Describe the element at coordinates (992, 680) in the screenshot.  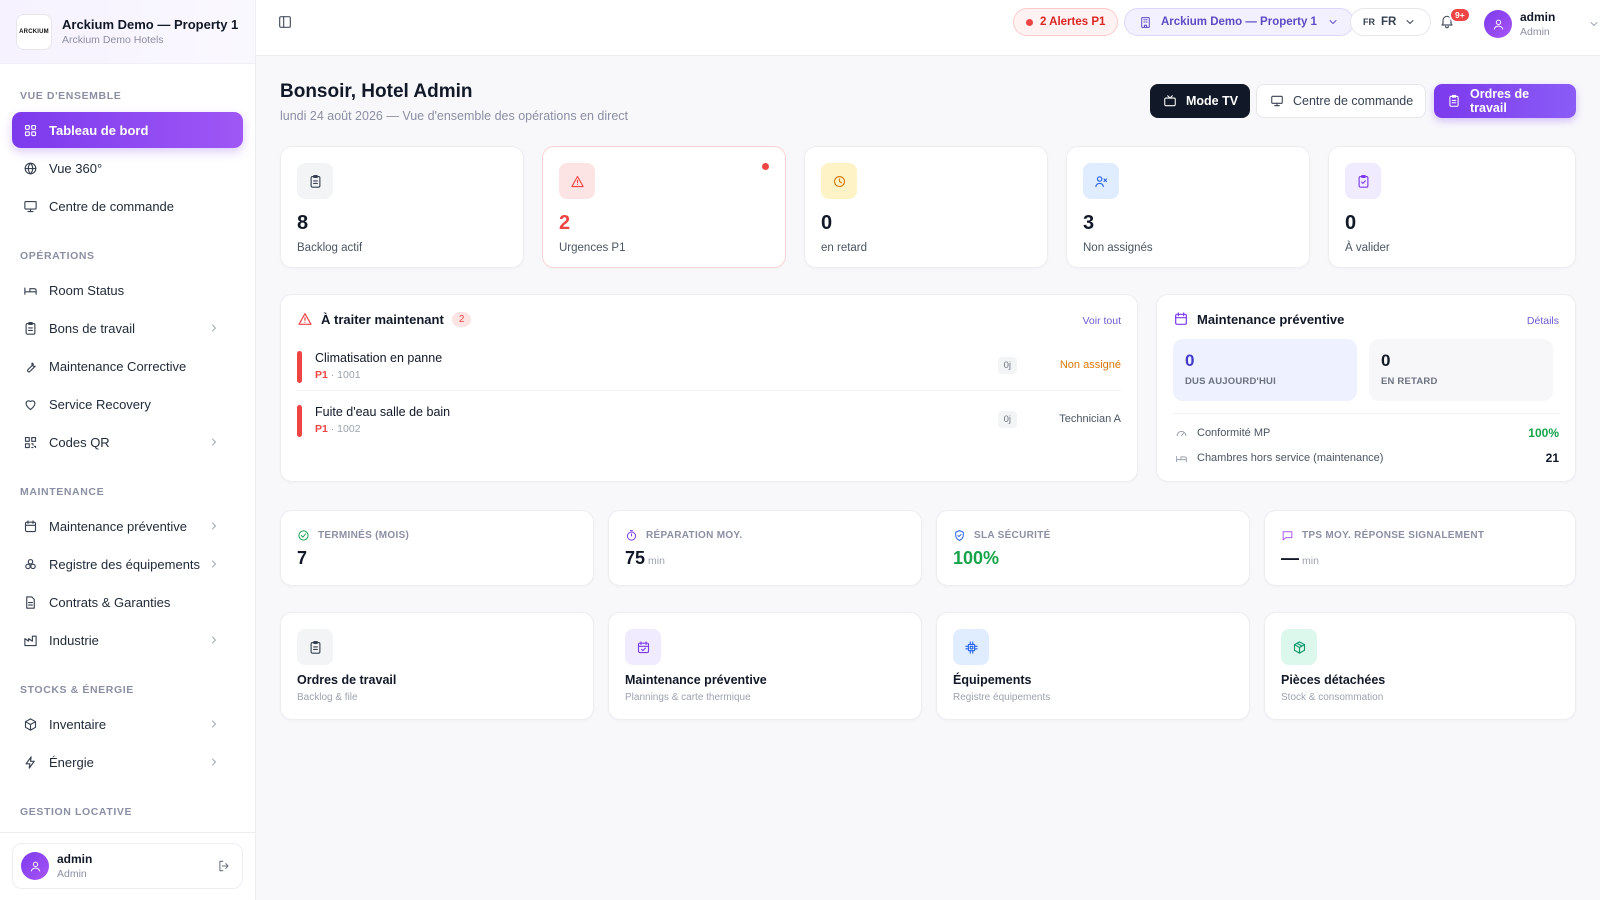
I see `module-title: Équipements` at that location.